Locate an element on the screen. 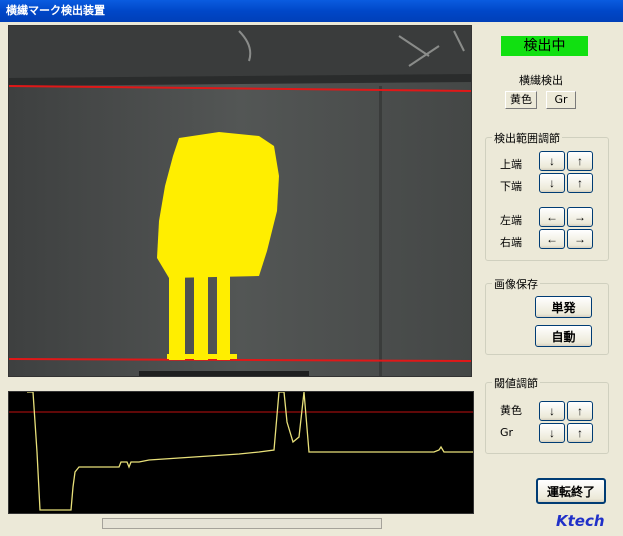 The image size is (623, 536). threshold-gr-down-button: ↓ is located at coordinates (552, 433).